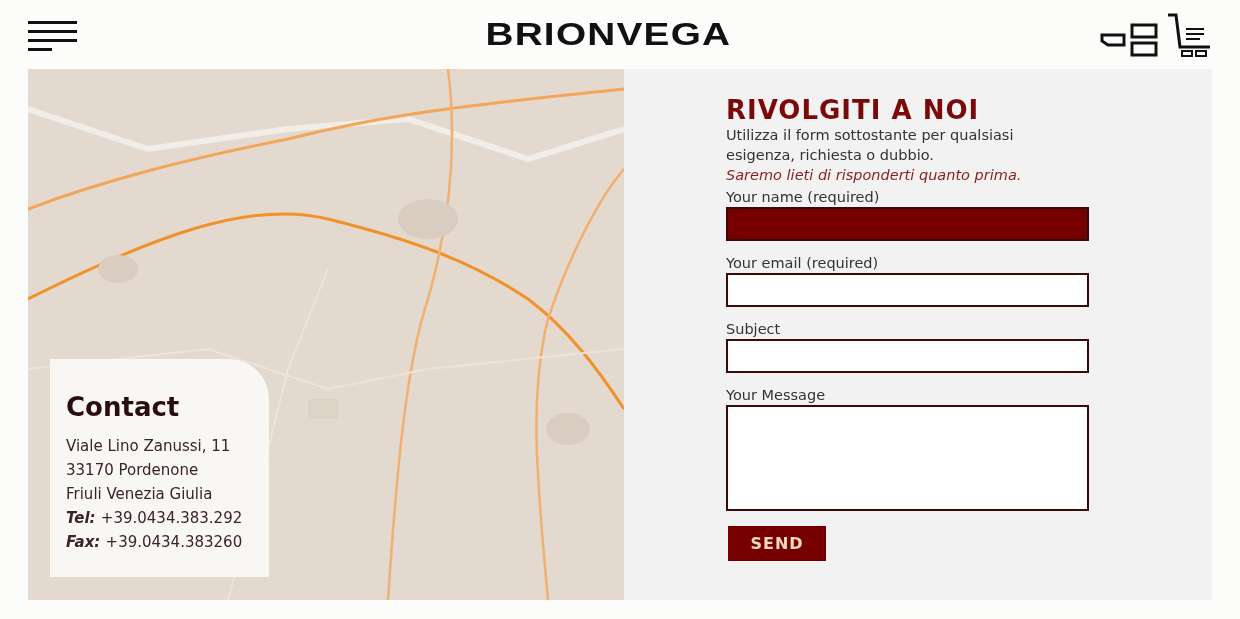 This screenshot has height=619, width=1240. What do you see at coordinates (123, 407) in the screenshot?
I see `contact-title: Contact` at bounding box center [123, 407].